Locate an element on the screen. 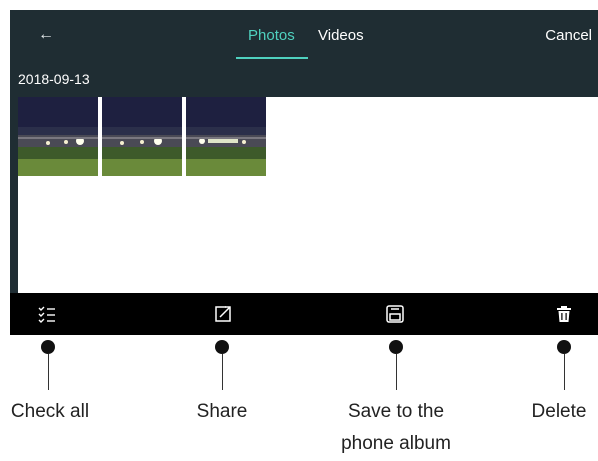 The width and height of the screenshot is (598, 461). tab-photos: Photos is located at coordinates (271, 35).